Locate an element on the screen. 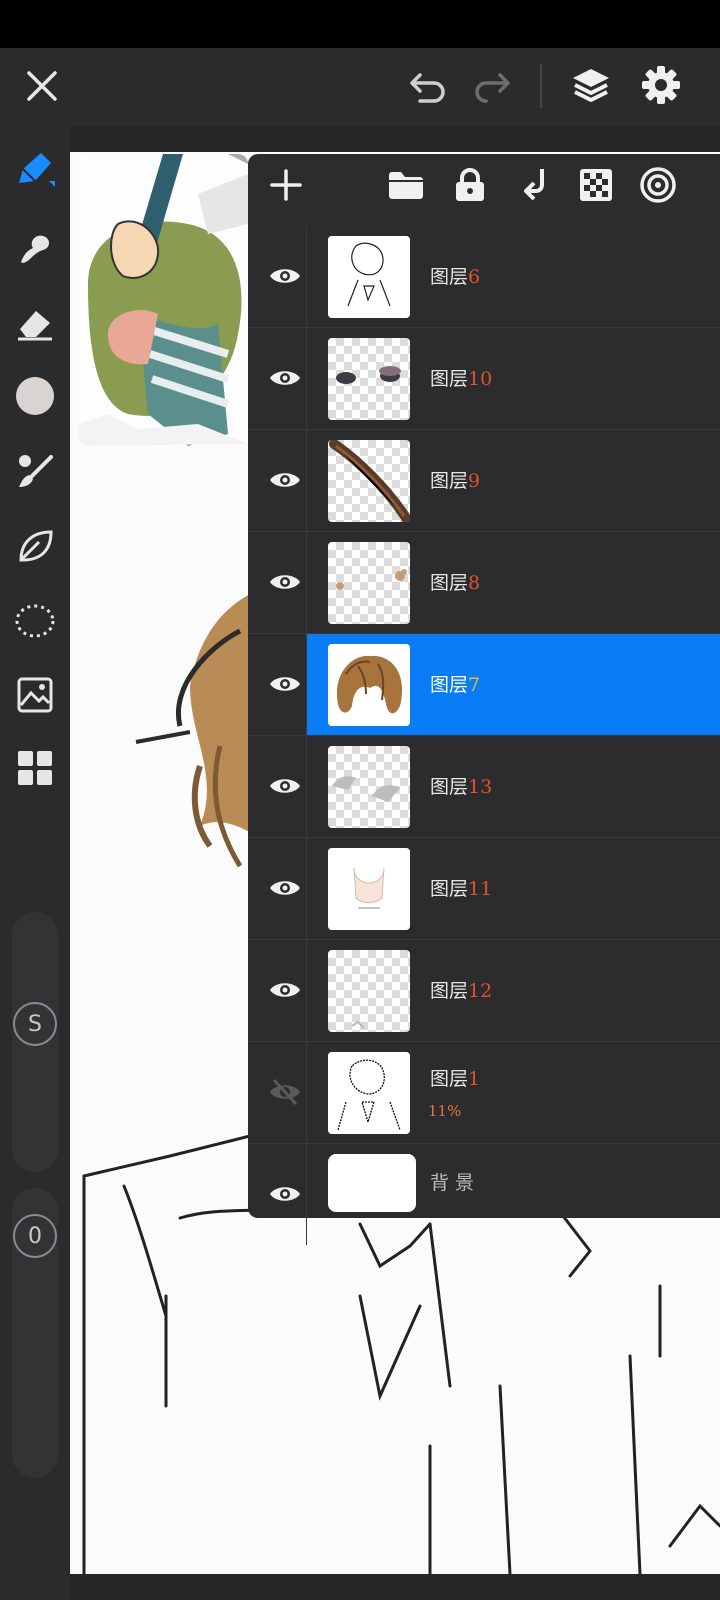 This screenshot has width=720, height=1600. opacity-label: 0 is located at coordinates (35, 1236).